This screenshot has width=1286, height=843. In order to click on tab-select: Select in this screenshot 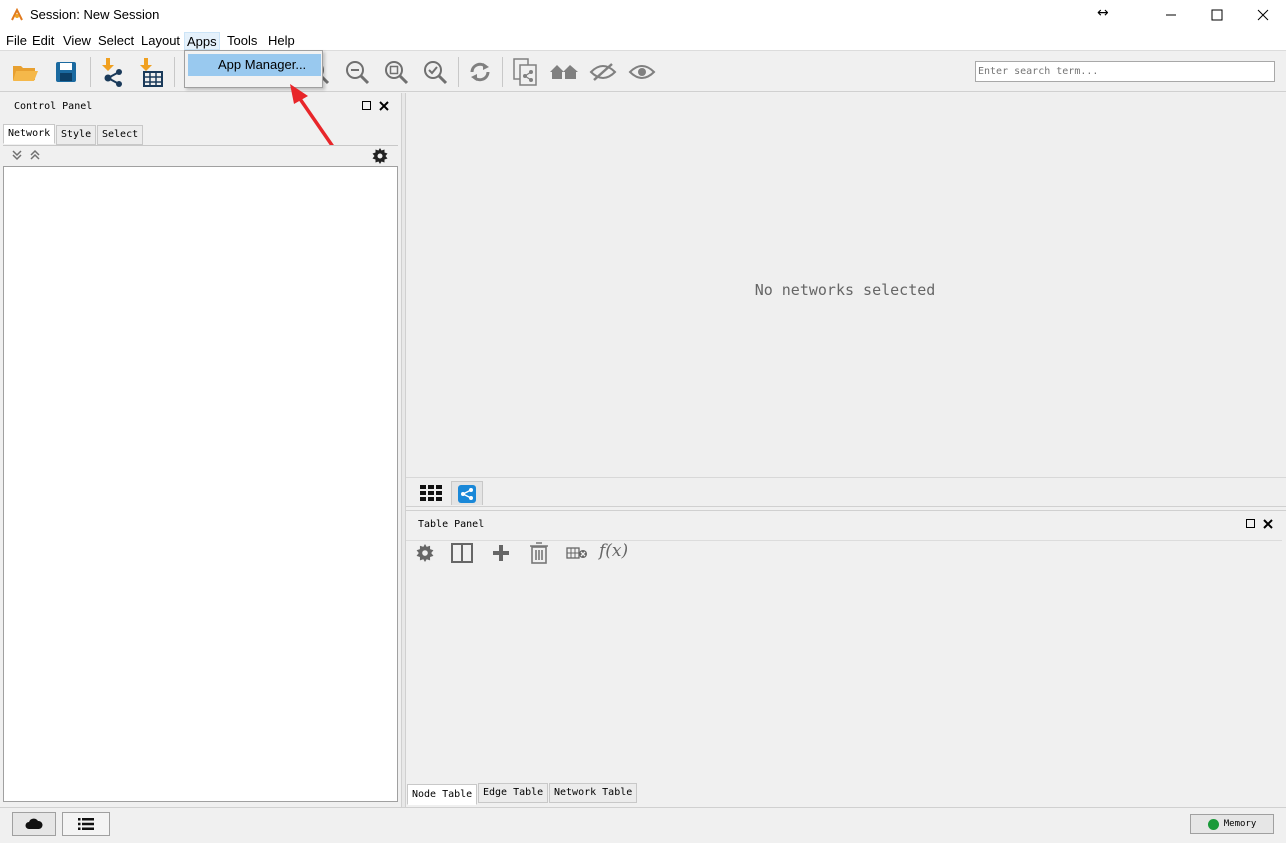, I will do `click(120, 135)`.